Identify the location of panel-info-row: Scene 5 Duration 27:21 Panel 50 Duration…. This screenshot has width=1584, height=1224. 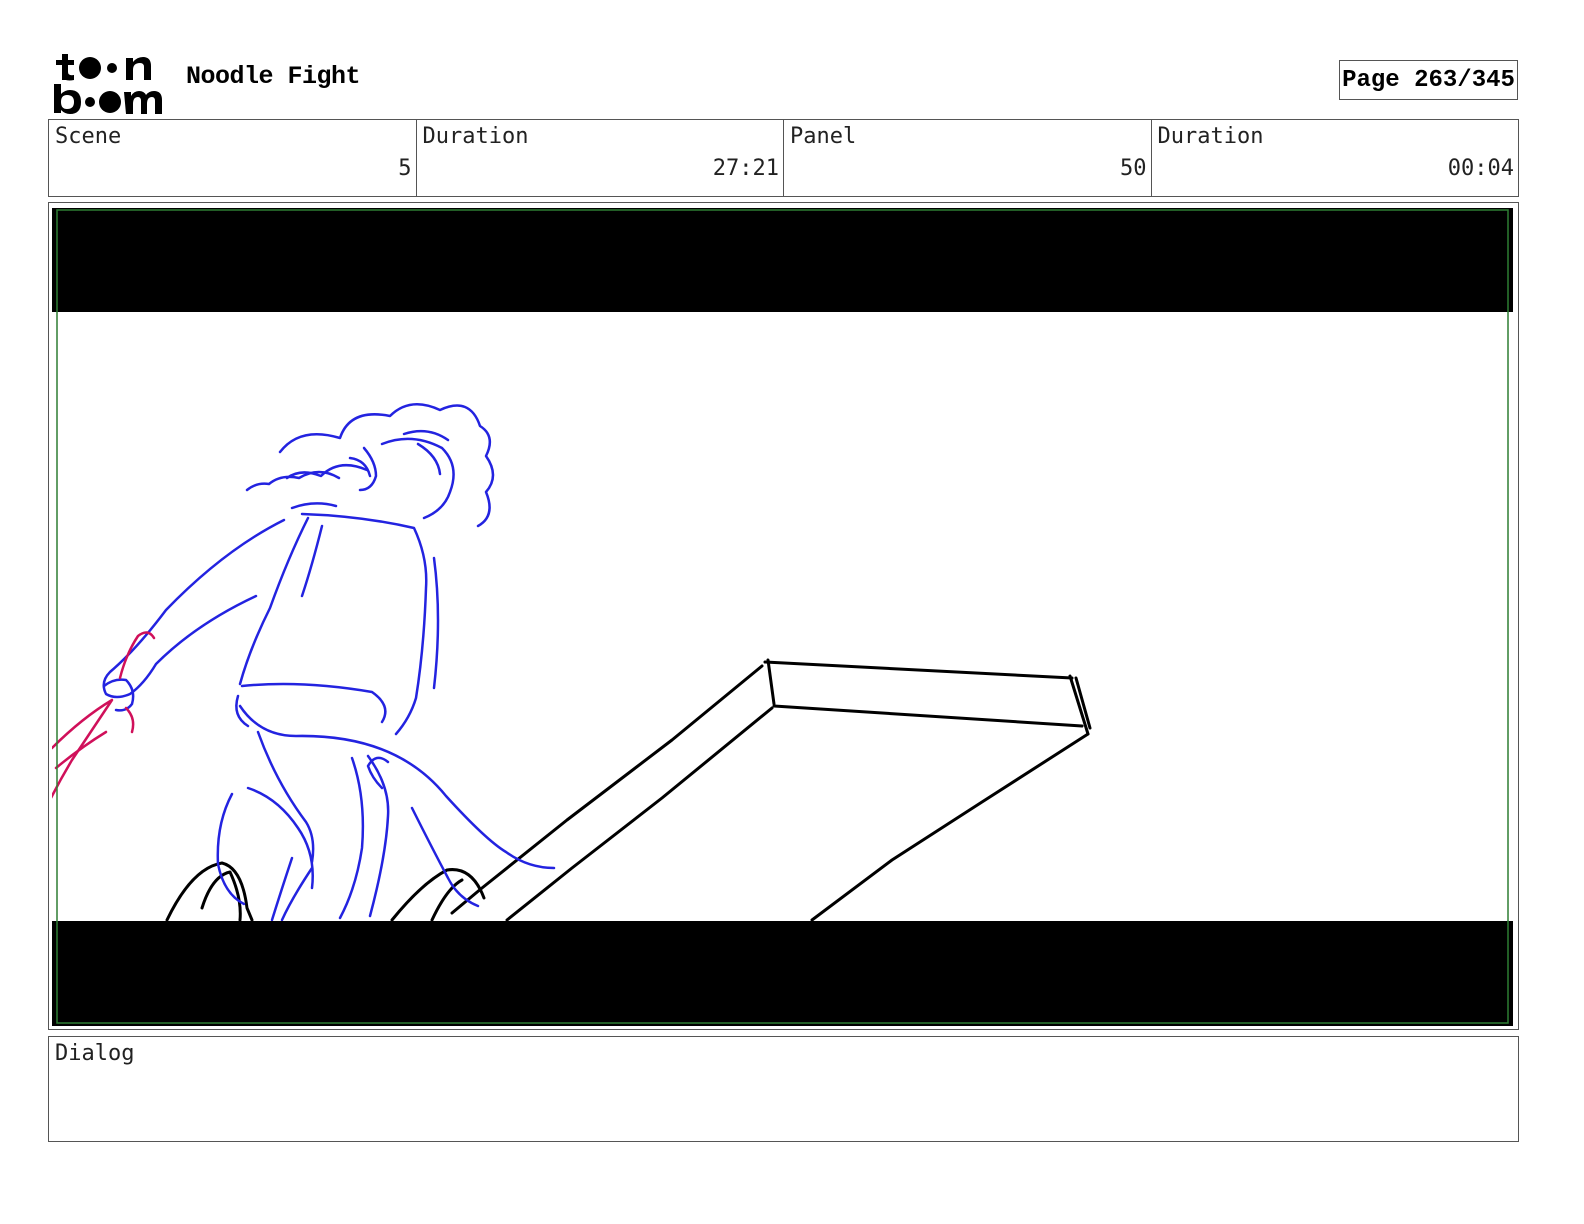
(783, 158).